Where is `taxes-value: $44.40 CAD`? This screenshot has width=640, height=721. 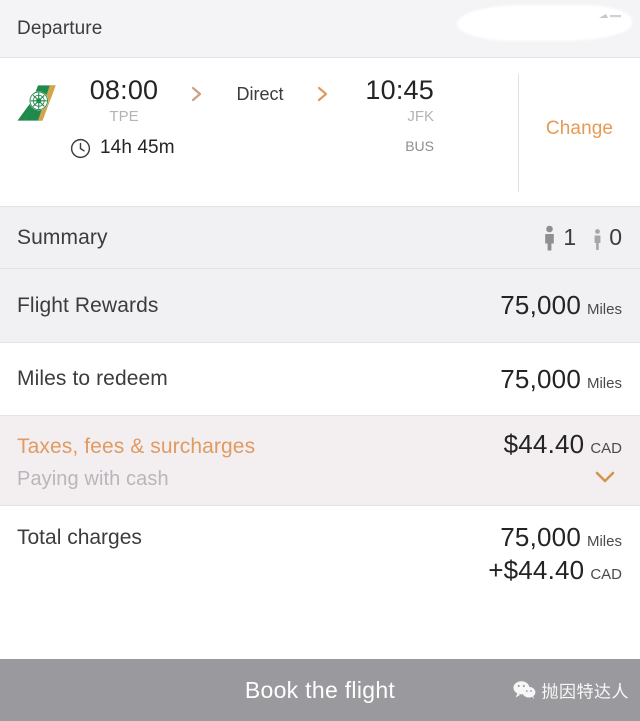 taxes-value: $44.40 CAD is located at coordinates (563, 444).